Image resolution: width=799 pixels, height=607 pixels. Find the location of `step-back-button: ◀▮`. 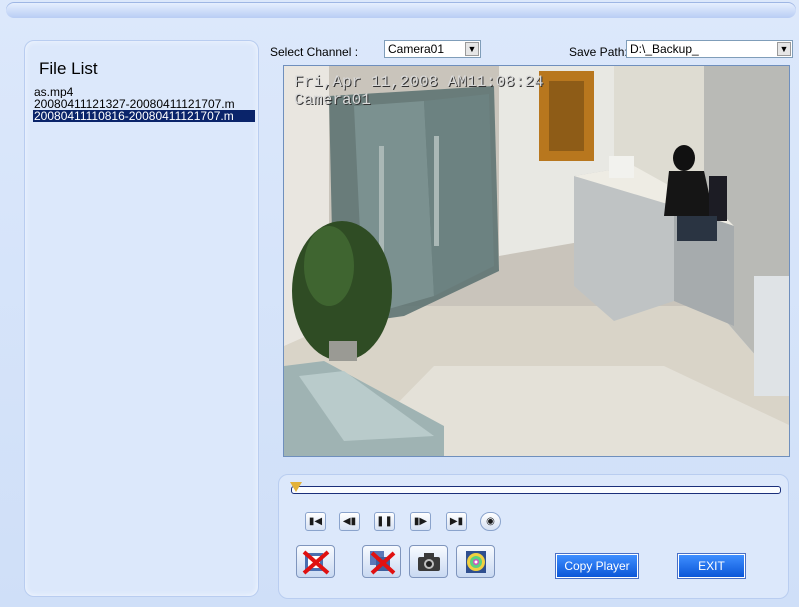

step-back-button: ◀▮ is located at coordinates (349, 521).